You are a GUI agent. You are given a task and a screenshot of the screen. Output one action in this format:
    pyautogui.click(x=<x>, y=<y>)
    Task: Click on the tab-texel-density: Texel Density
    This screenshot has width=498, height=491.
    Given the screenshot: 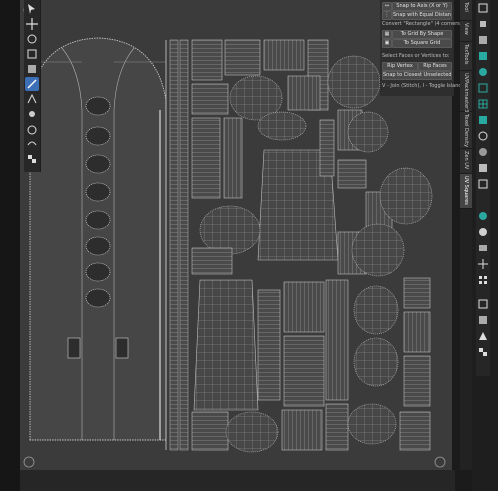 What is the action you would take?
    pyautogui.click(x=466, y=130)
    